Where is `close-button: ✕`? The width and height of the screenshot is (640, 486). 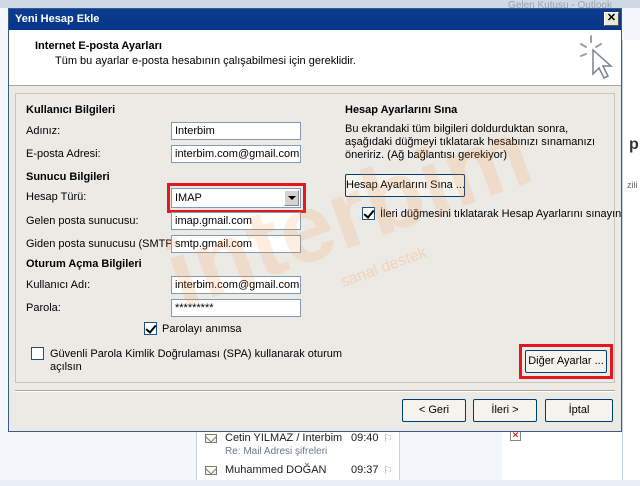
close-button: ✕ is located at coordinates (611, 19).